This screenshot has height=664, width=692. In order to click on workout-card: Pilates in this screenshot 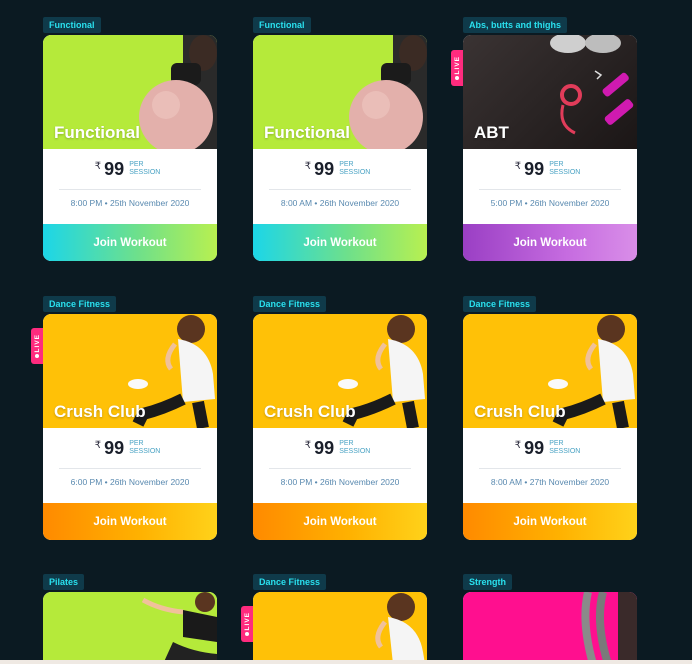, I will do `click(130, 619)`.